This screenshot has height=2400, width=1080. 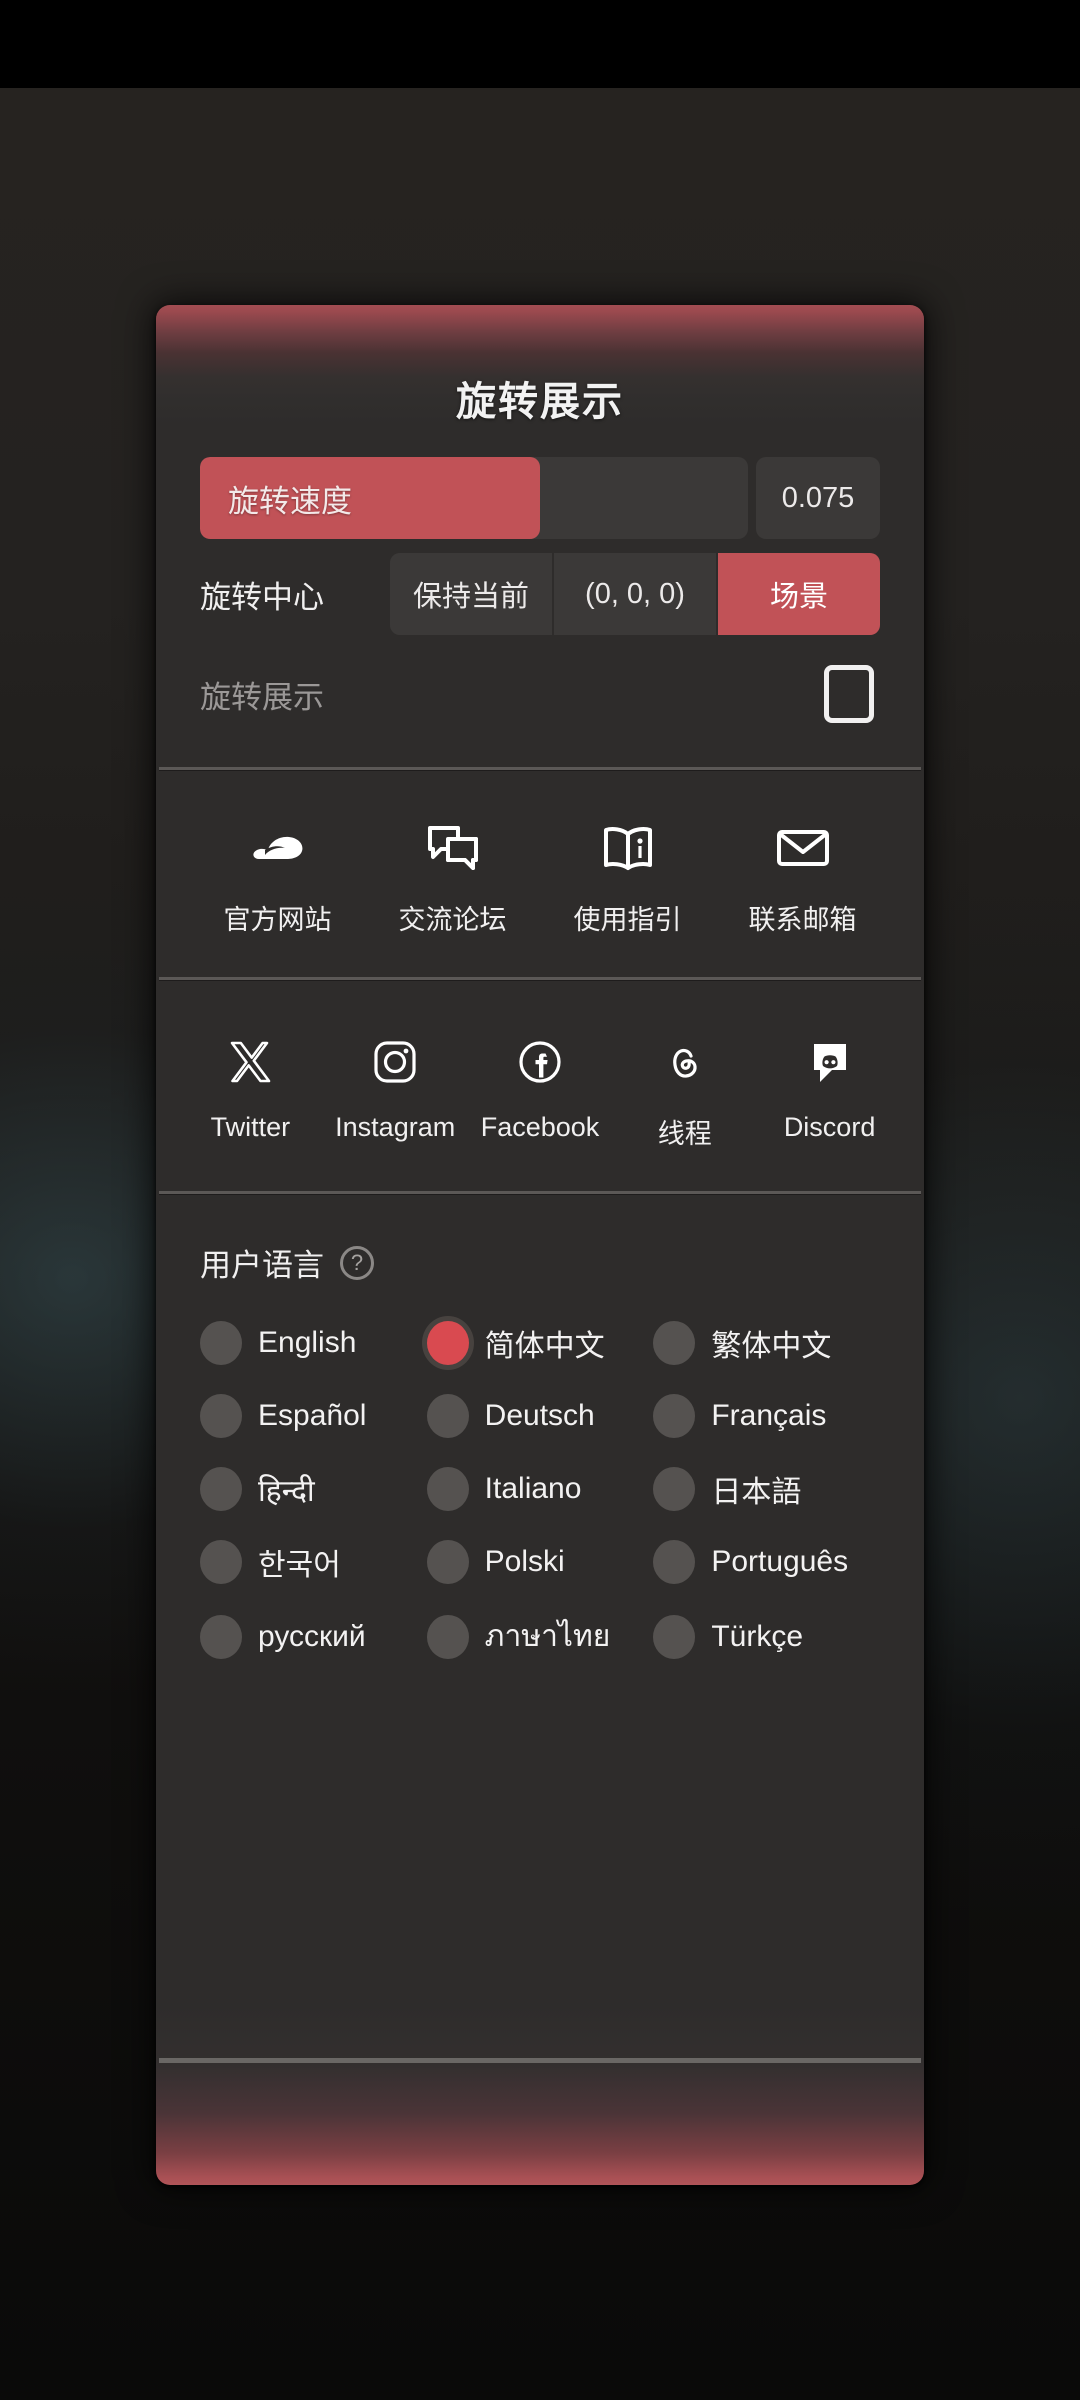 I want to click on threads-icon, so click(x=685, y=1062).